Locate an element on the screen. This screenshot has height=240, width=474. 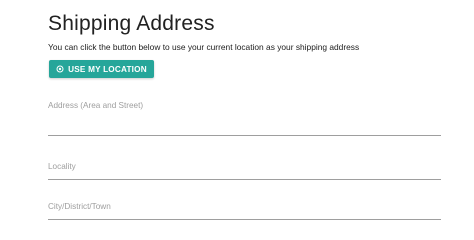
use-my-location-button: USE MY LOCATION is located at coordinates (101, 69).